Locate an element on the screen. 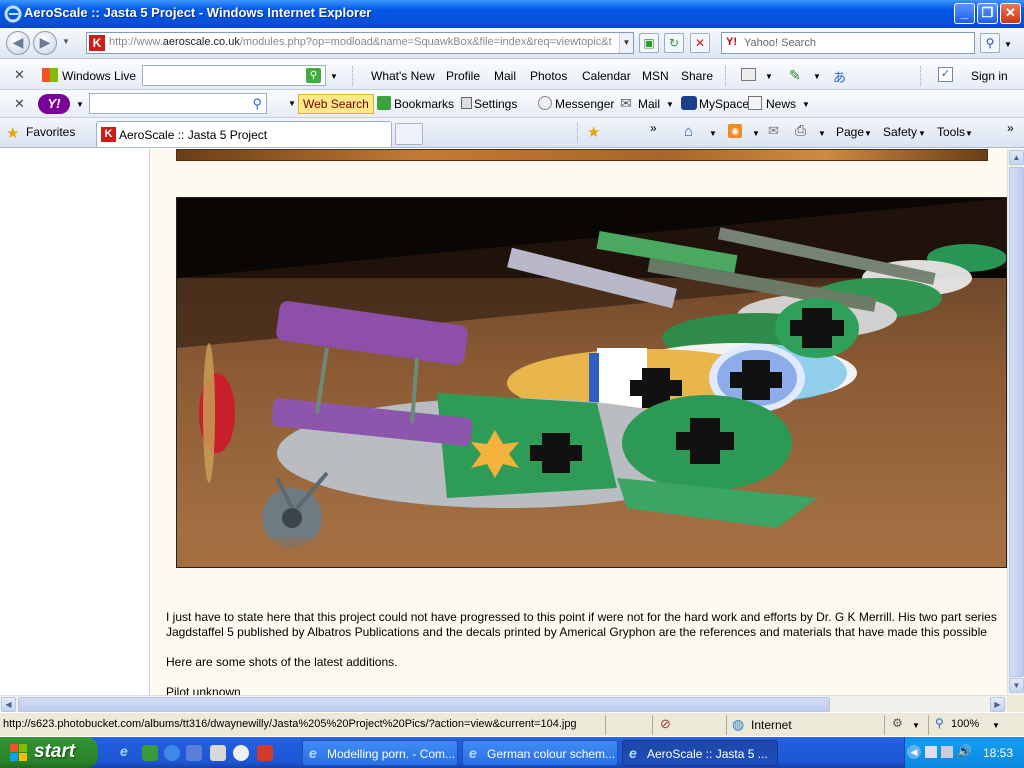  page-dropdown-icon: ▼ is located at coordinates (868, 133).